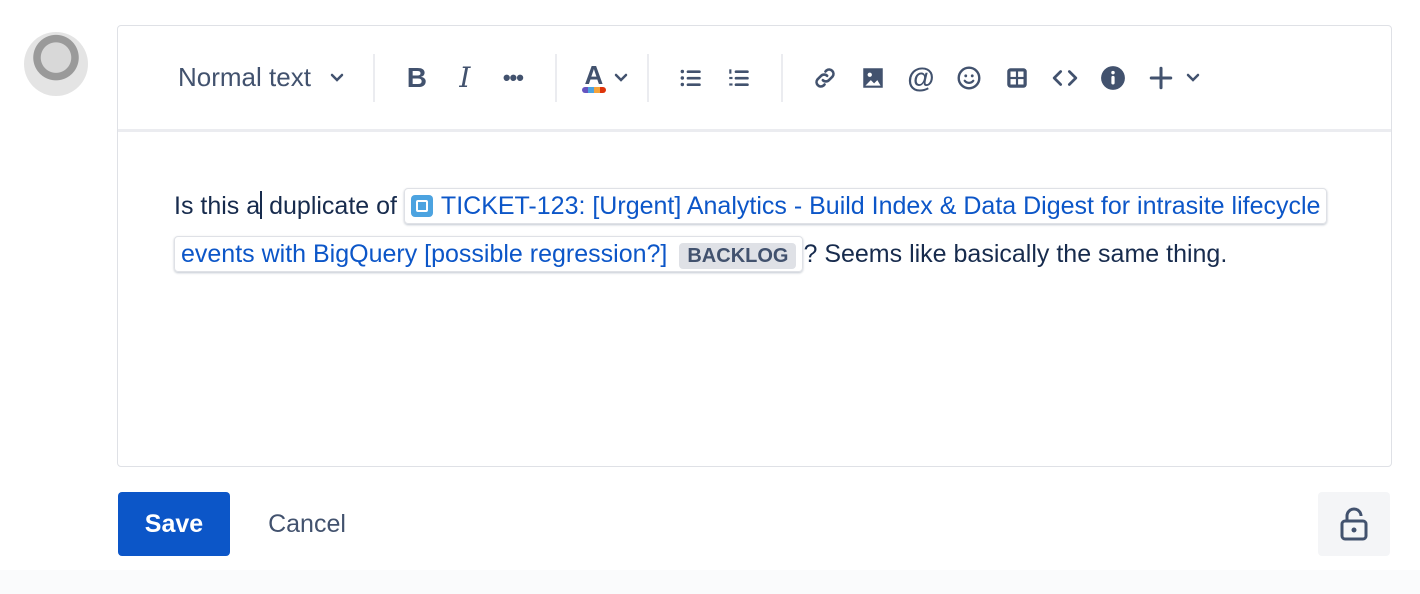 Image resolution: width=1420 pixels, height=594 pixels. I want to click on comment-text-start: Is this a, so click(217, 206).